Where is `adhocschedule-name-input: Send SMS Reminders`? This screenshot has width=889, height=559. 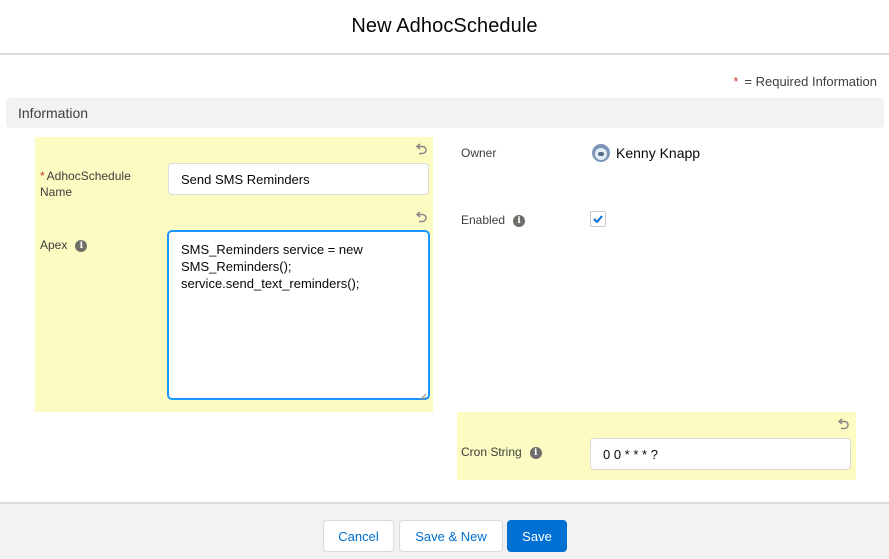
adhocschedule-name-input: Send SMS Reminders is located at coordinates (298, 179).